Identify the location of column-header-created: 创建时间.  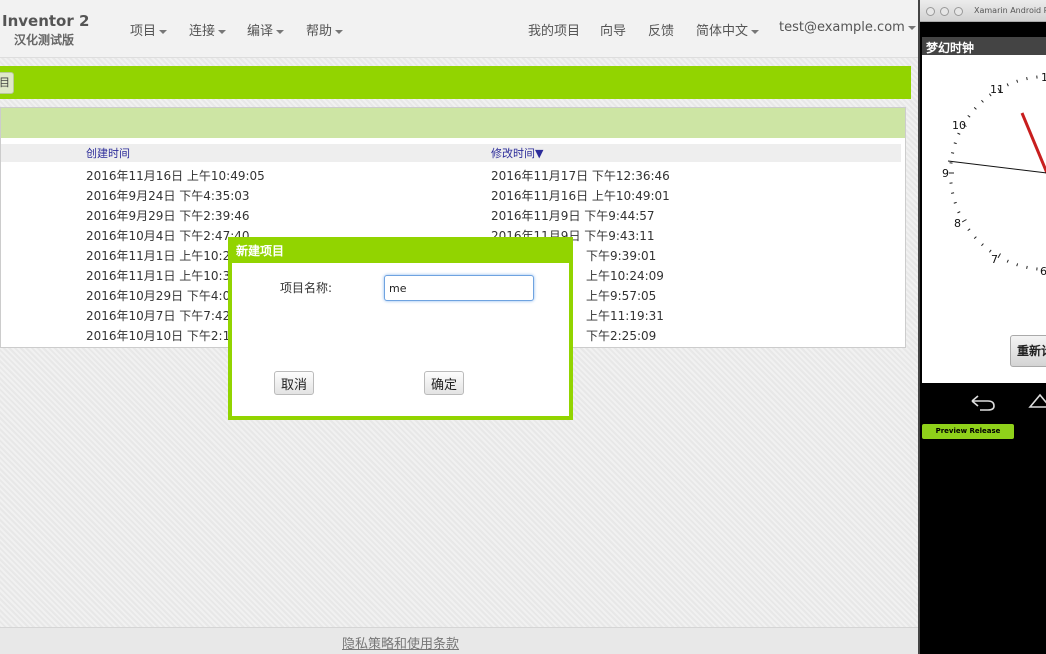
(108, 153).